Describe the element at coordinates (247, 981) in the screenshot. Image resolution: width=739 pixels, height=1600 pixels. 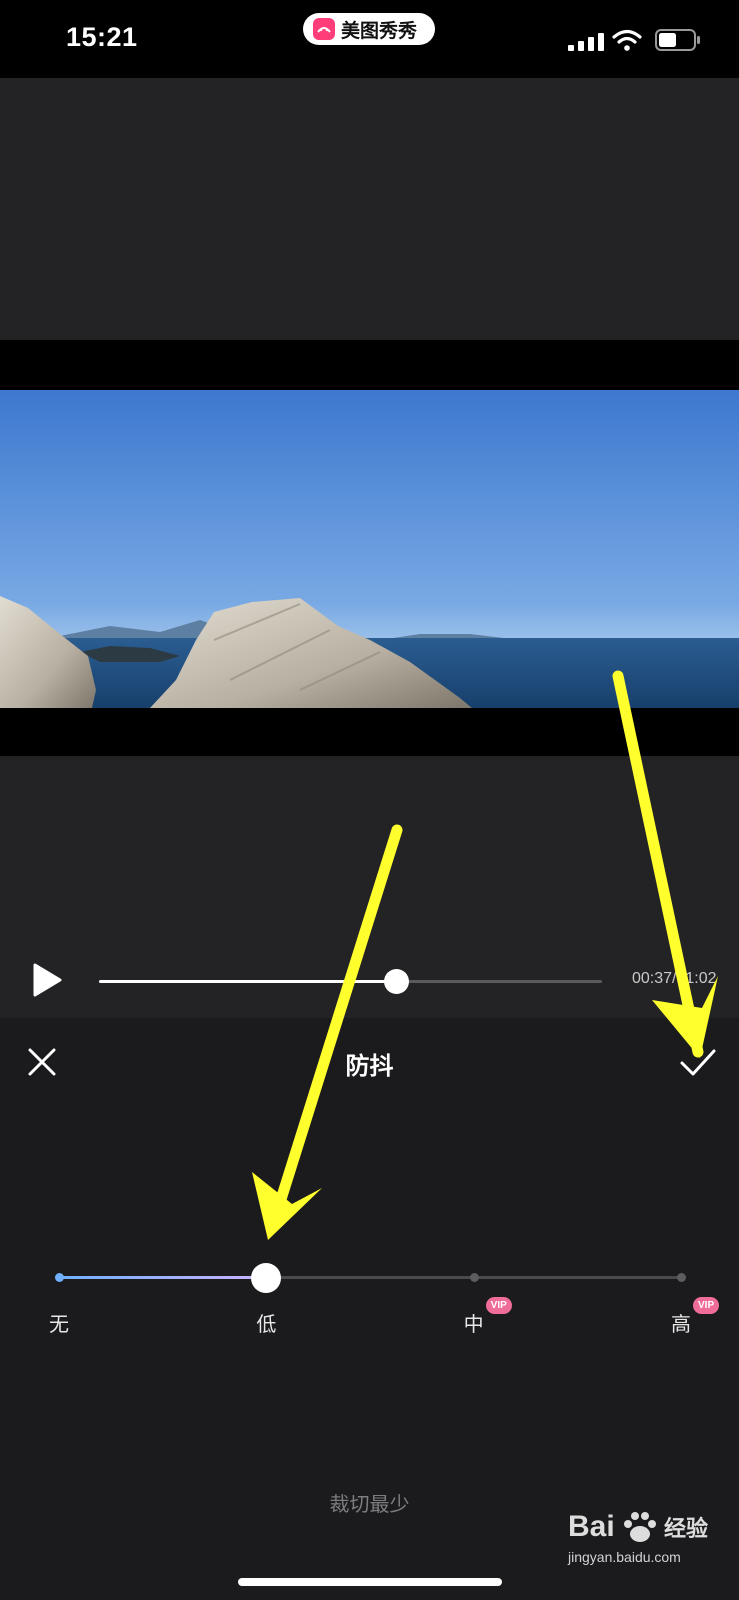
I see `playback-progress-fill` at that location.